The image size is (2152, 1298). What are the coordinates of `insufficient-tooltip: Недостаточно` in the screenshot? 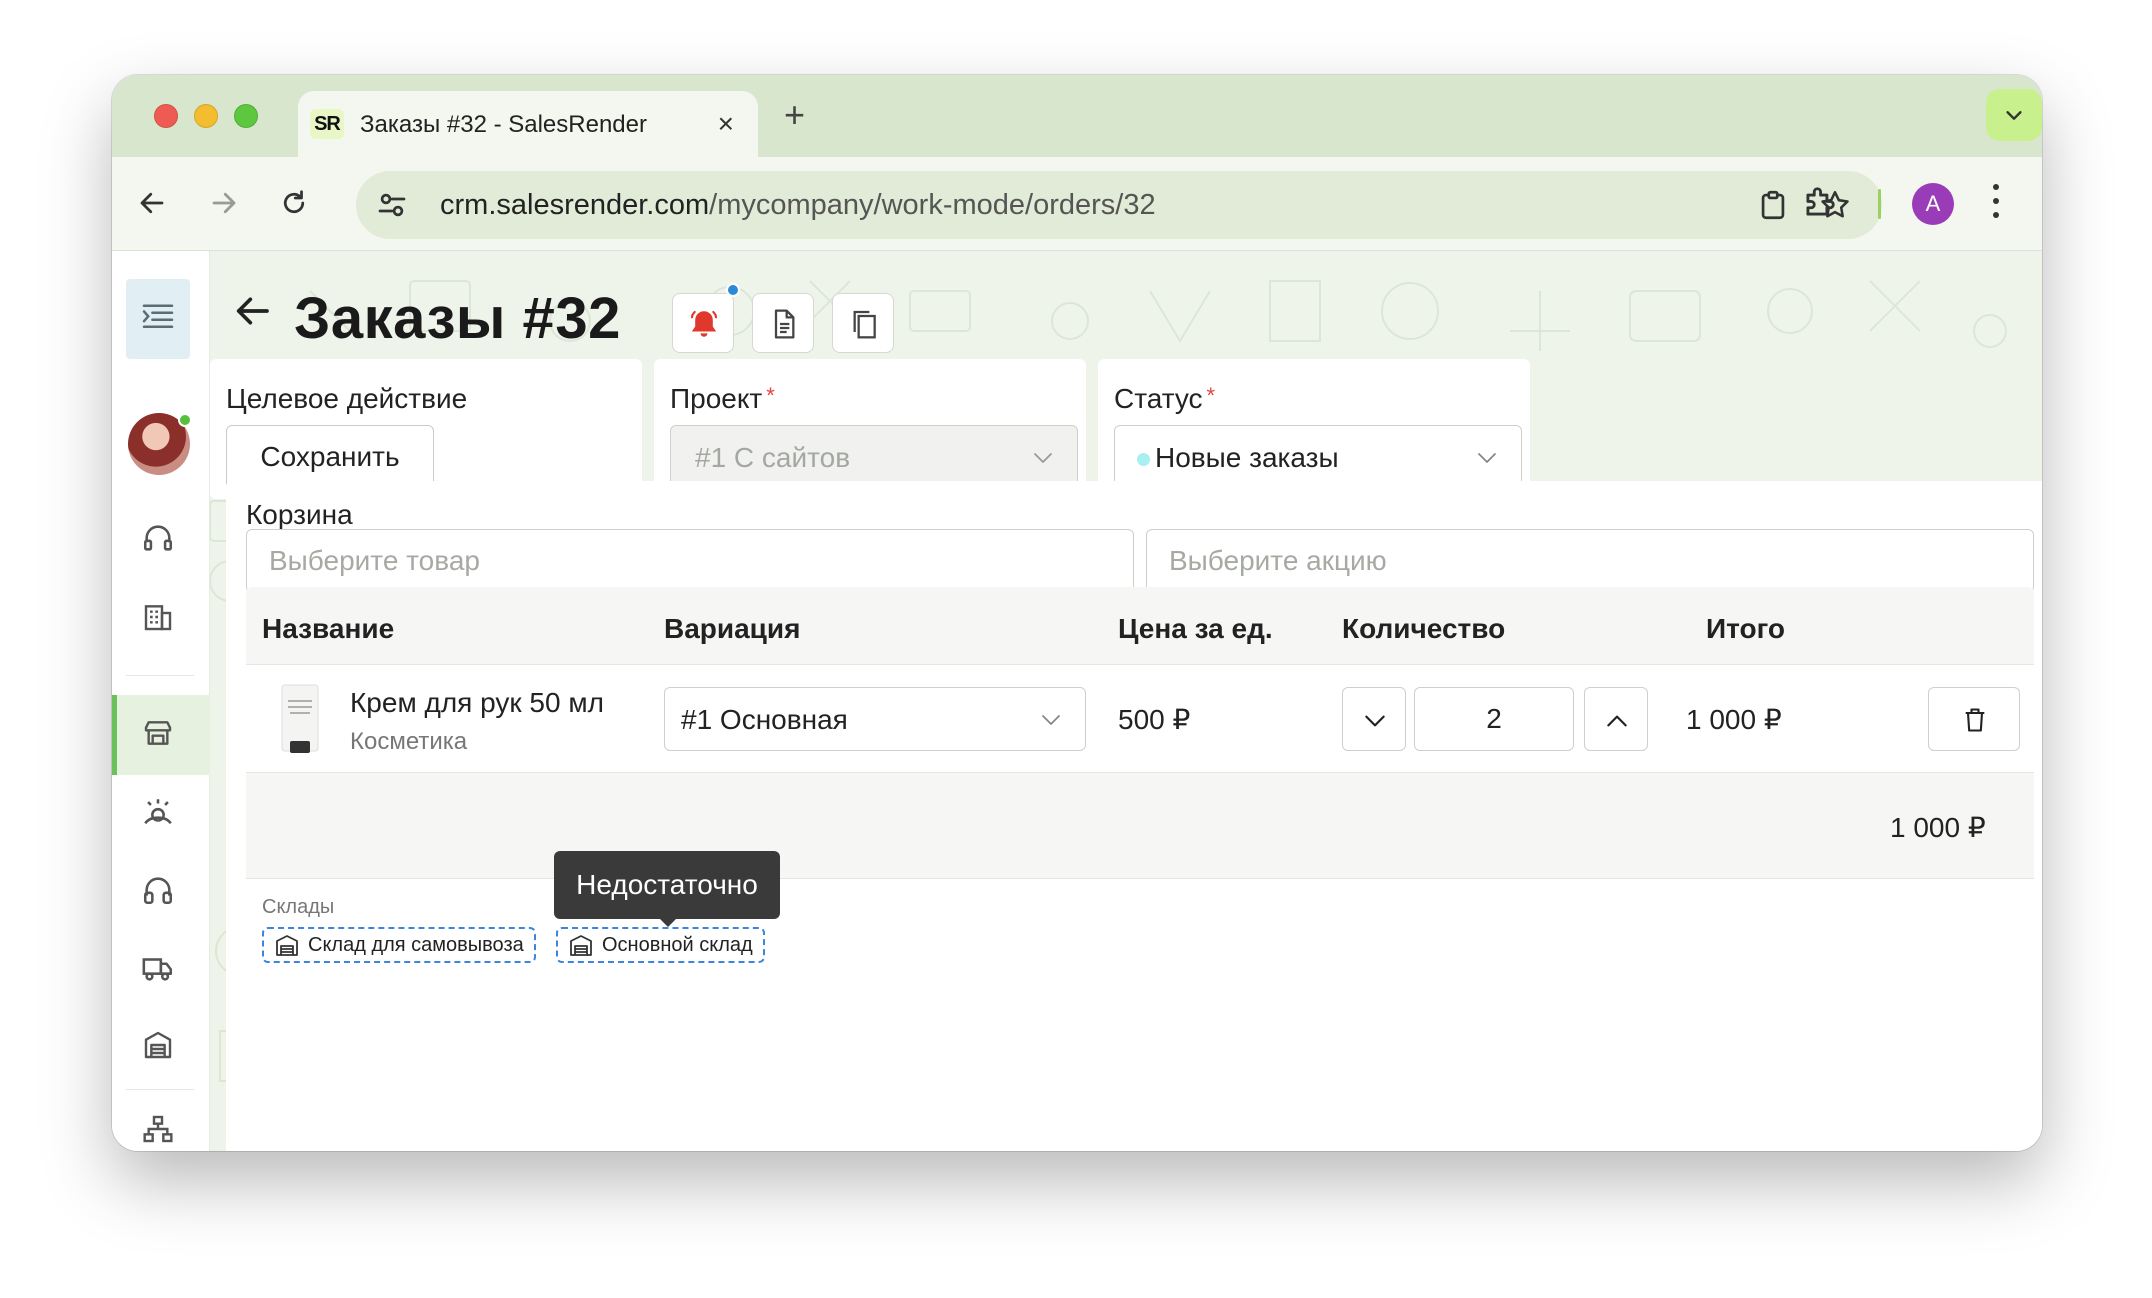 It's located at (667, 885).